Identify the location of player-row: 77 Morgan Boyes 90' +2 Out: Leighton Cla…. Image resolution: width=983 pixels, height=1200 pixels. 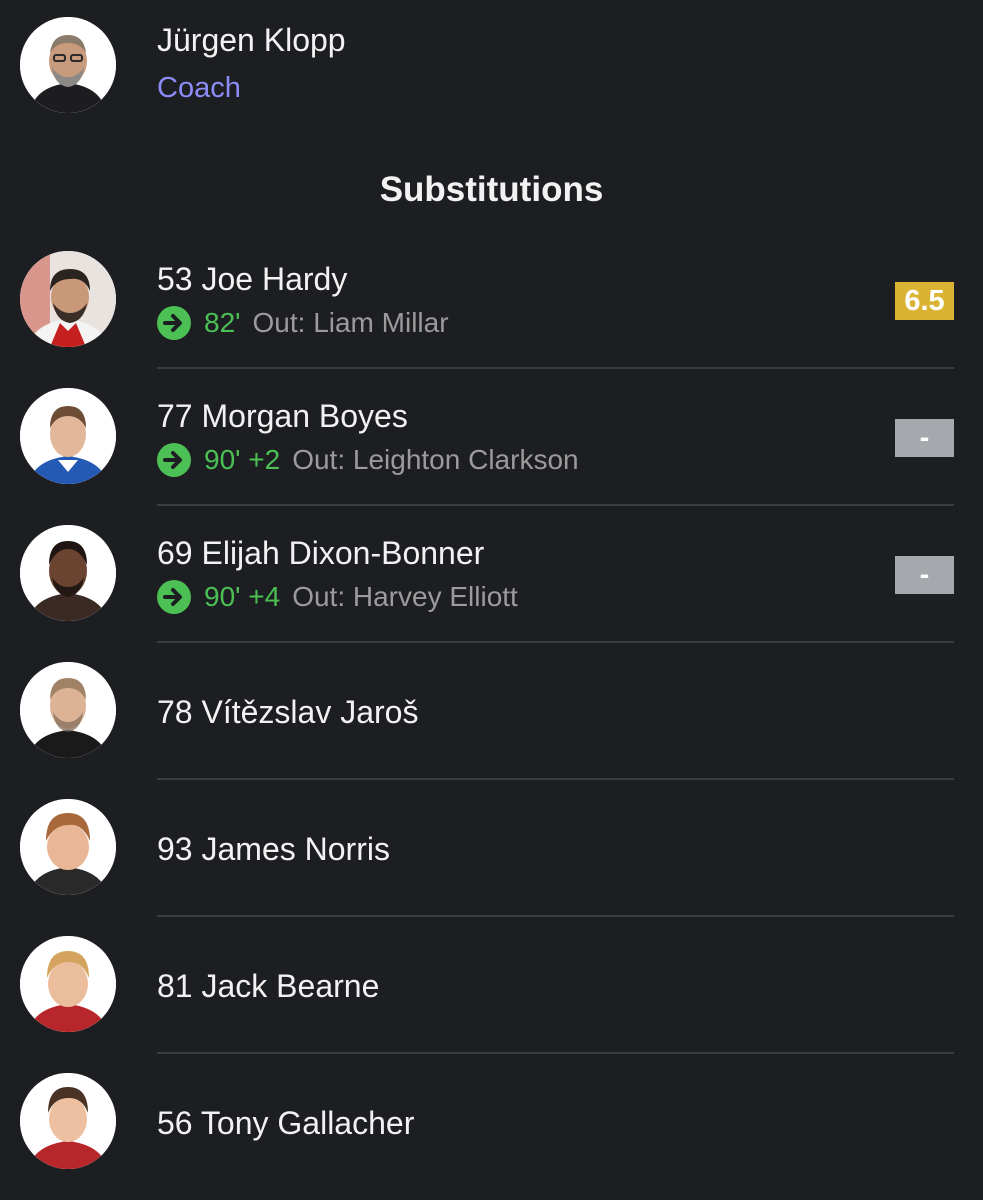
(491, 440).